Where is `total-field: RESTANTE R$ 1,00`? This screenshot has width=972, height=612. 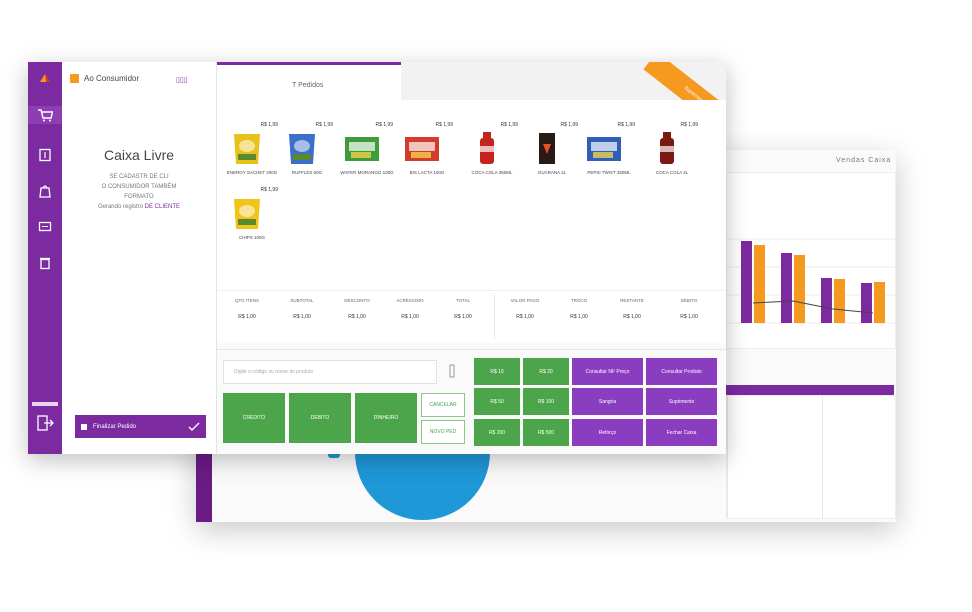 total-field: RESTANTE R$ 1,00 is located at coordinates (632, 309).